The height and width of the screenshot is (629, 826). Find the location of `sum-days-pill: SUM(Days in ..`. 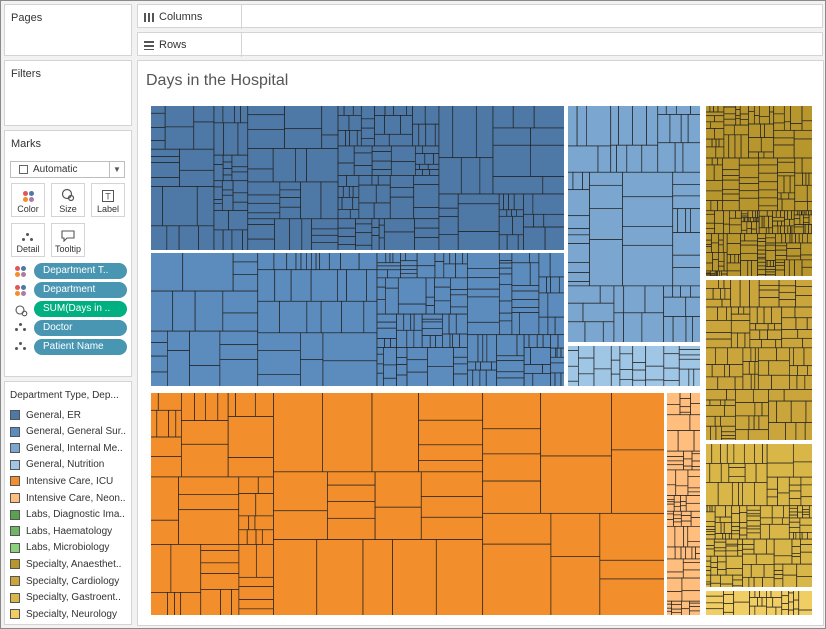

sum-days-pill: SUM(Days in .. is located at coordinates (80, 309).